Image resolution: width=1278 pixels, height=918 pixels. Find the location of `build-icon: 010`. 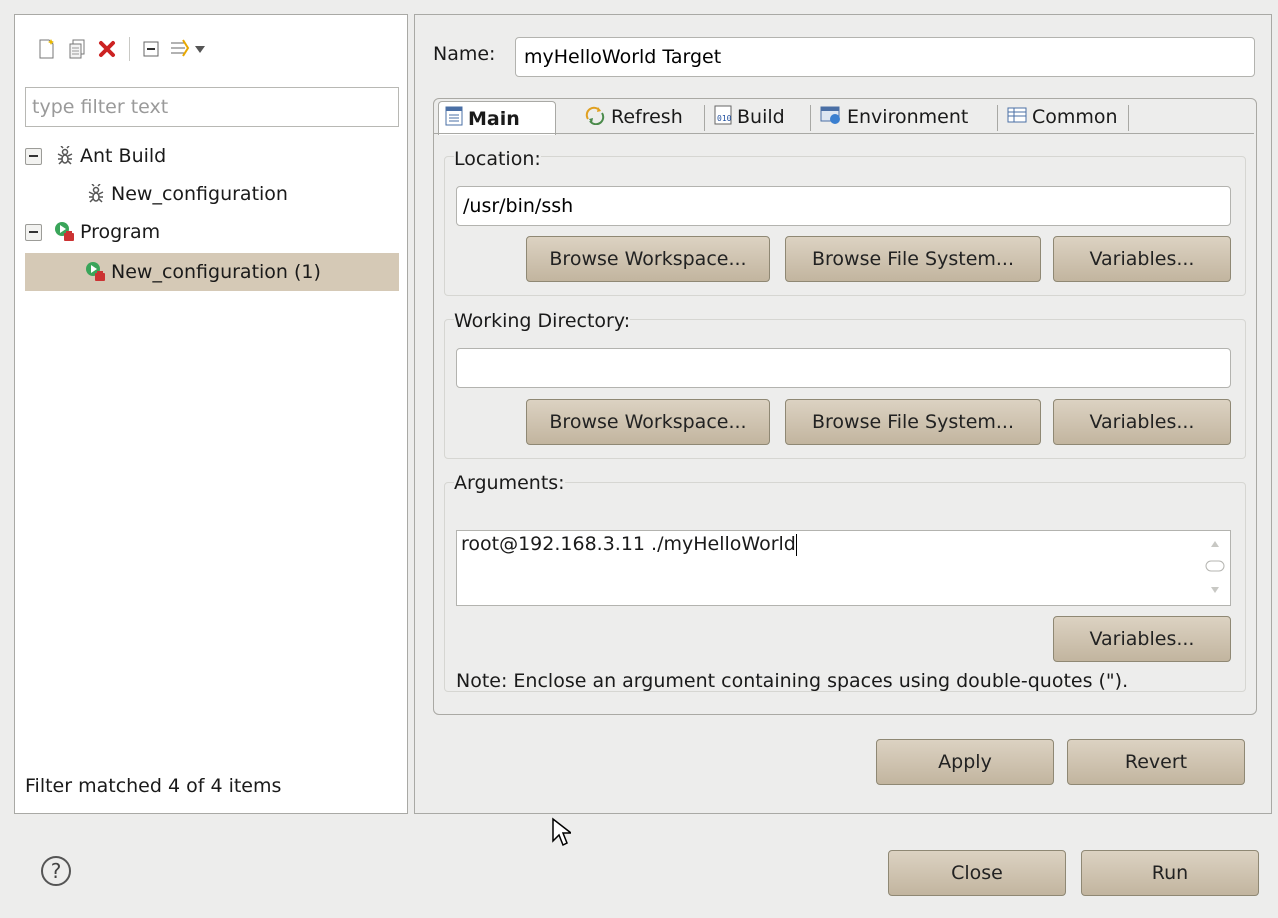

build-icon: 010 is located at coordinates (723, 117).